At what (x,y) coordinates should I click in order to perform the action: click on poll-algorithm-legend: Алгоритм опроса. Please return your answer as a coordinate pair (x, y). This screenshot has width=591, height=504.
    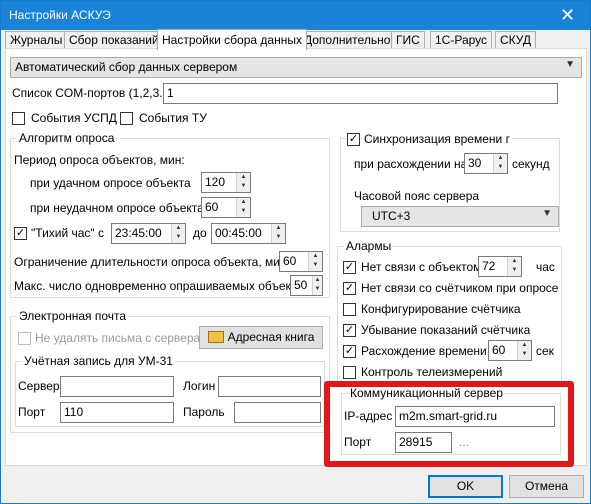
    Looking at the image, I should click on (67, 138).